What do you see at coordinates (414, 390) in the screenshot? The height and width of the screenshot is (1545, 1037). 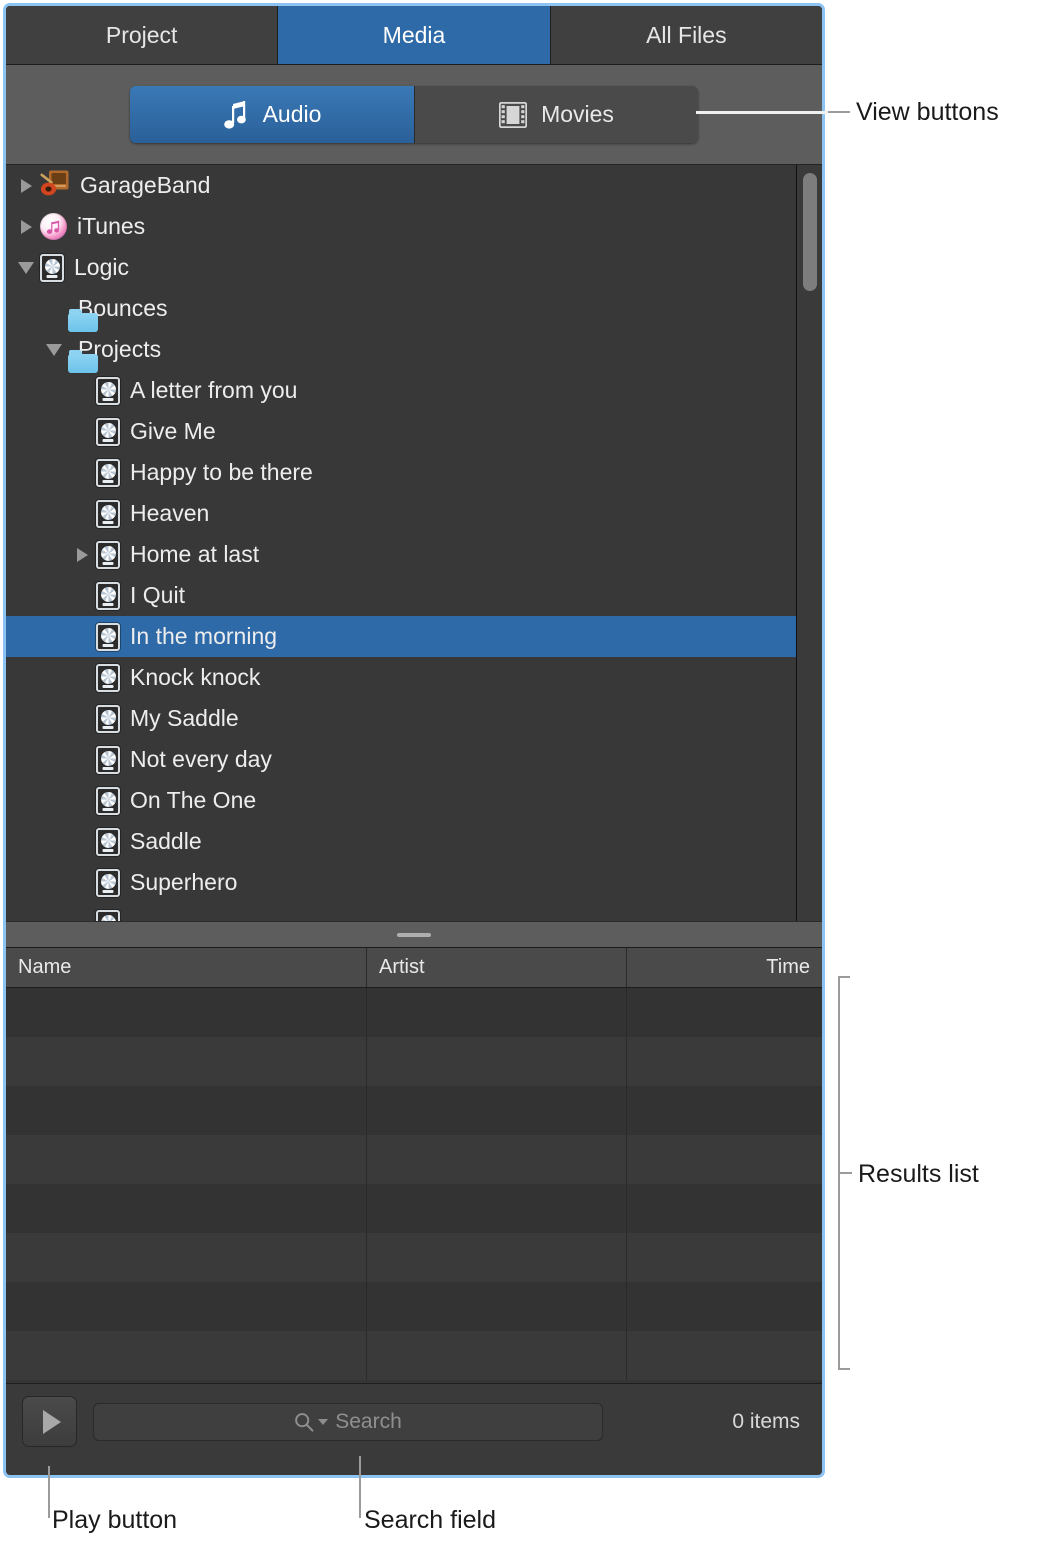 I see `tree-item-a-letter-from-you: A letter from you` at bounding box center [414, 390].